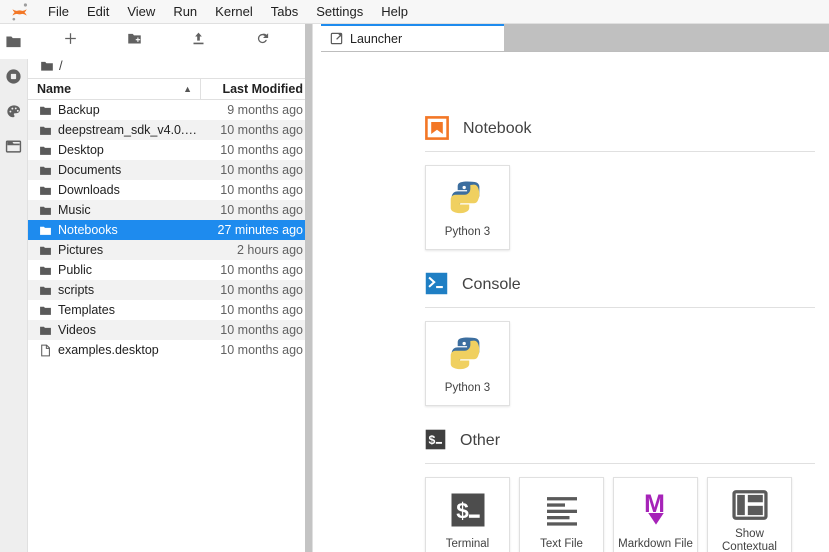  Describe the element at coordinates (185, 12) in the screenshot. I see `menu-item-run: Run` at that location.